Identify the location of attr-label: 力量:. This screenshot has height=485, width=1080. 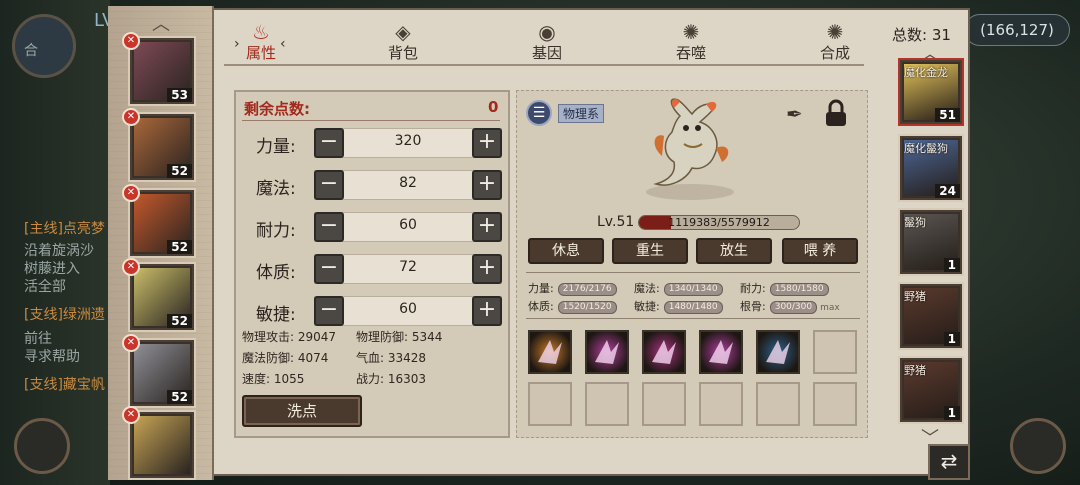
(541, 288).